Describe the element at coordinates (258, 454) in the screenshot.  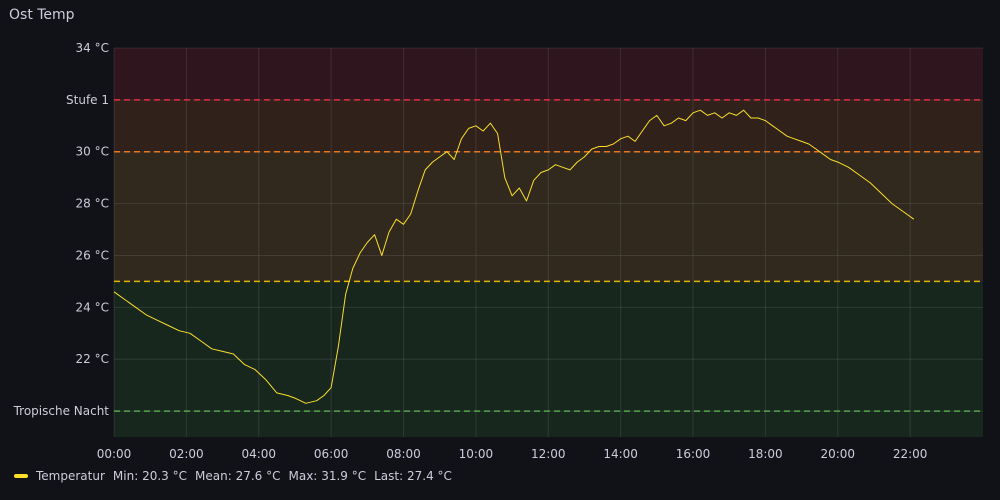
I see `x-tick-label: 04:00` at that location.